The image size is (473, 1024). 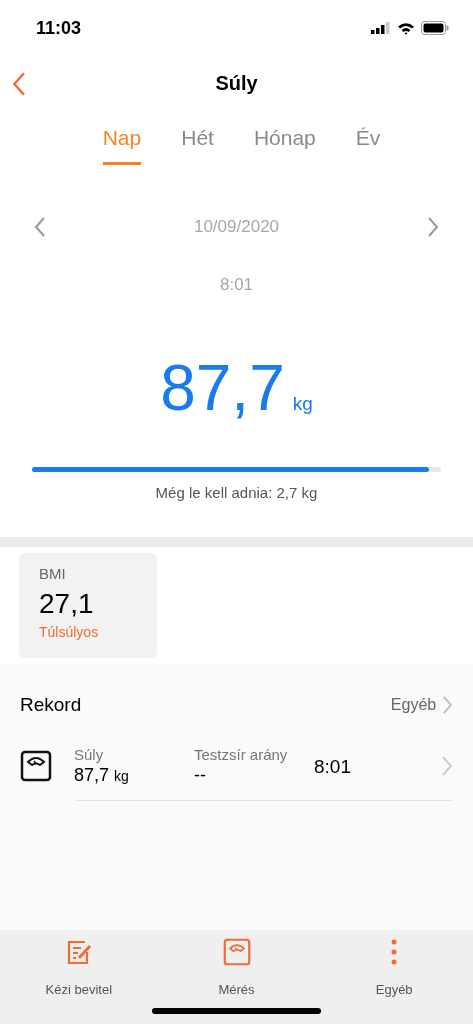 What do you see at coordinates (394, 952) in the screenshot?
I see `more-icon` at bounding box center [394, 952].